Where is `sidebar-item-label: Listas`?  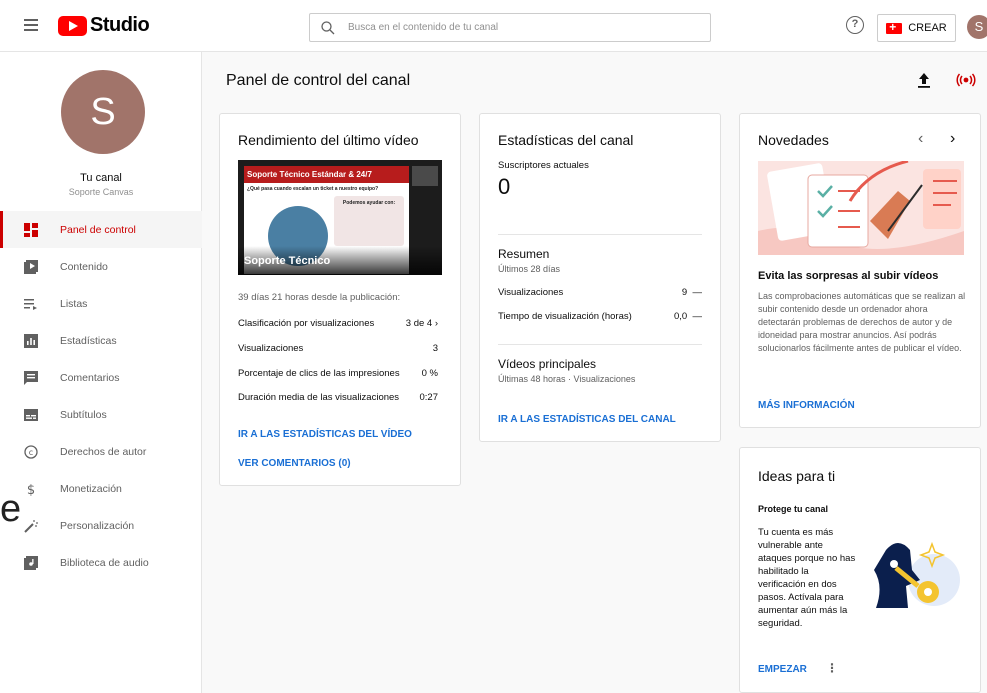
sidebar-item-label: Listas is located at coordinates (74, 303).